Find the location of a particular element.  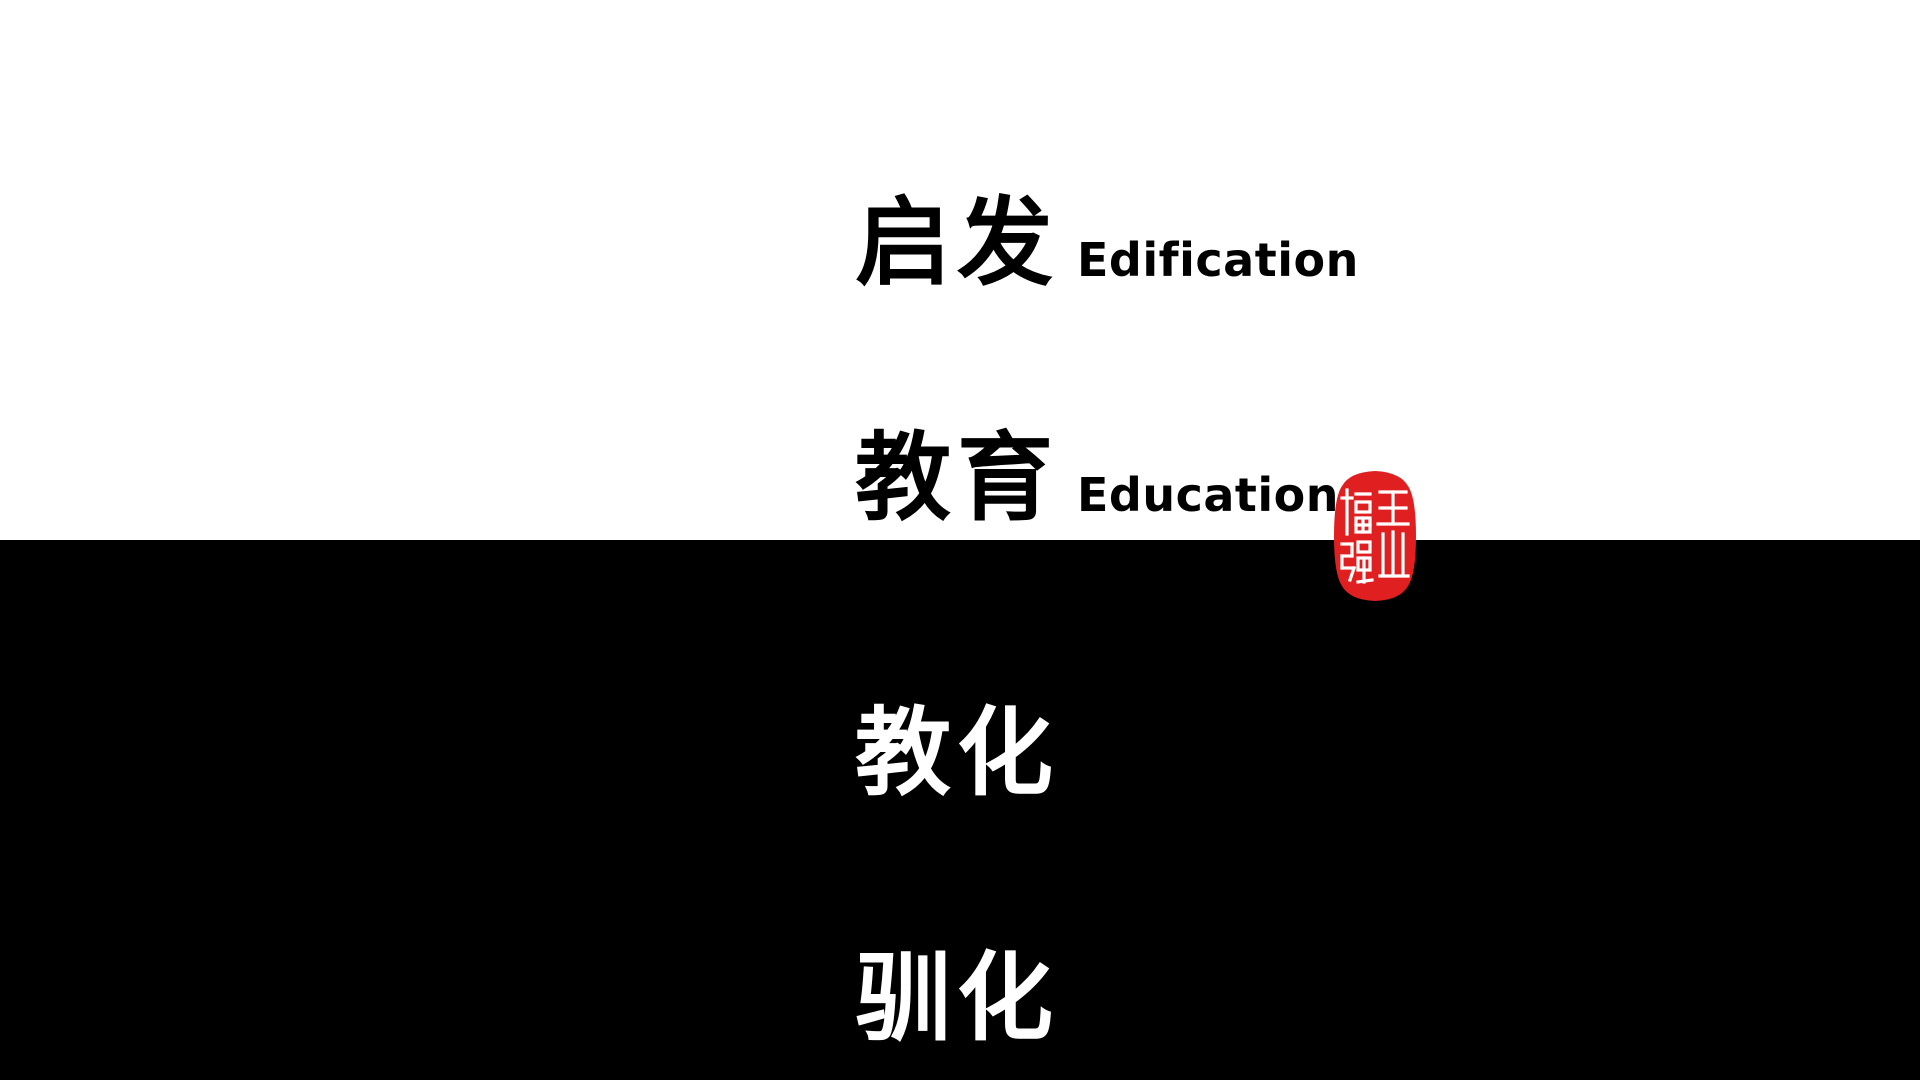

term-chinese-xunhua: 驯化 is located at coordinates (957, 997).